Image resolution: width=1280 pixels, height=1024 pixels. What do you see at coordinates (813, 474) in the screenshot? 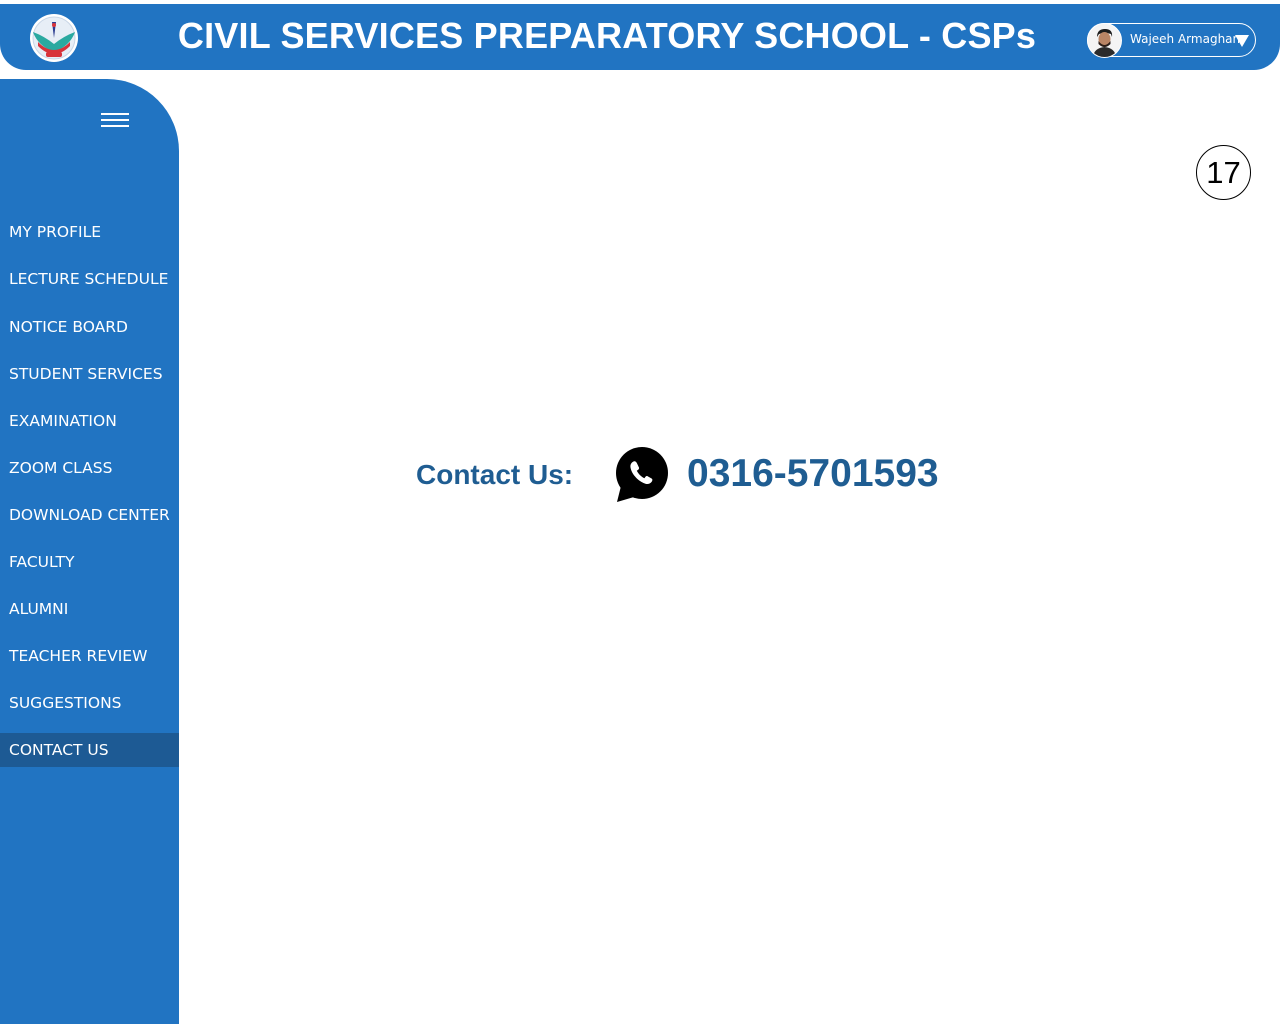
I see `phone-number-link: 0316-5701593` at bounding box center [813, 474].